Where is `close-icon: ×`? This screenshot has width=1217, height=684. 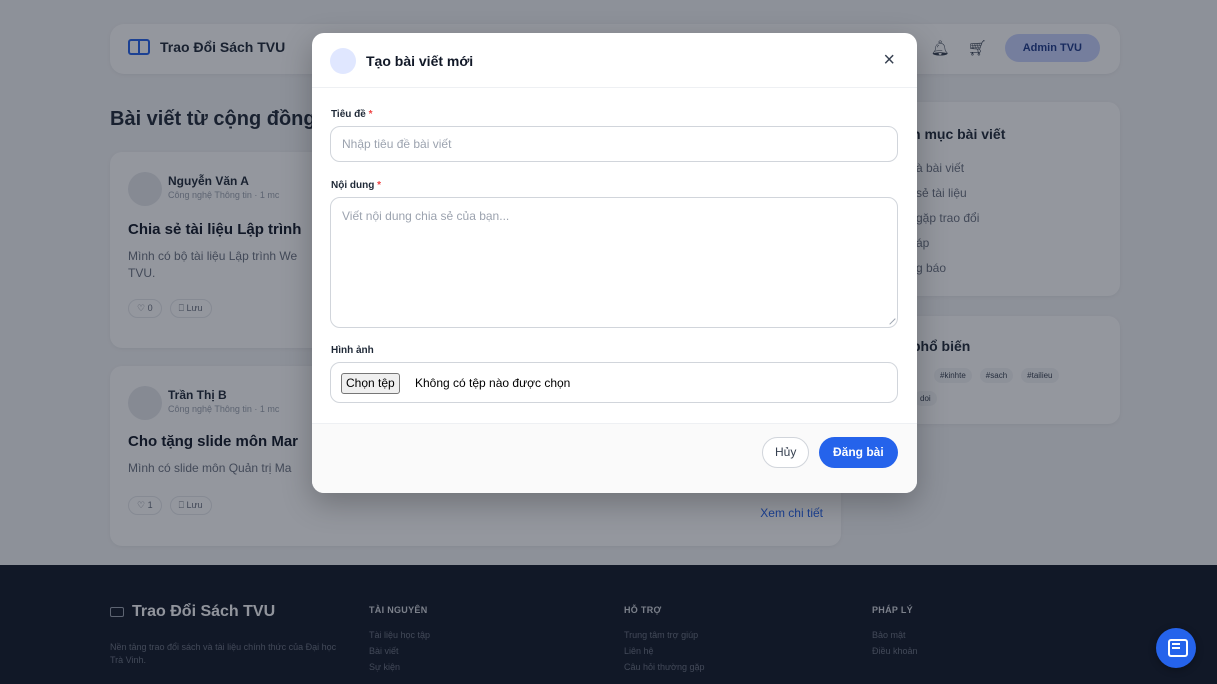 close-icon: × is located at coordinates (889, 60).